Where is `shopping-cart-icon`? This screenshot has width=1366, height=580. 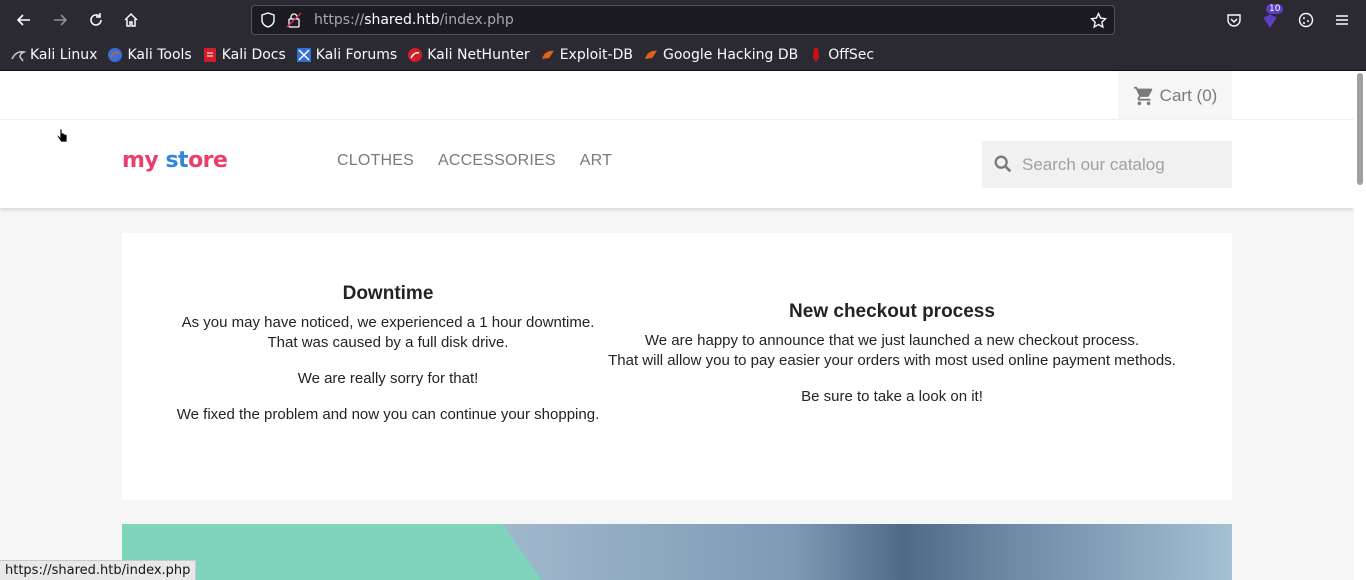
shopping-cart-icon is located at coordinates (1142, 95).